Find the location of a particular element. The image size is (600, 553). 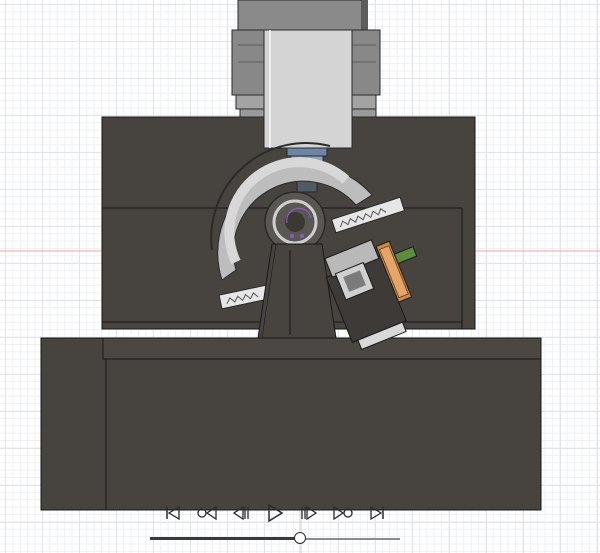

play-button is located at coordinates (275, 513).